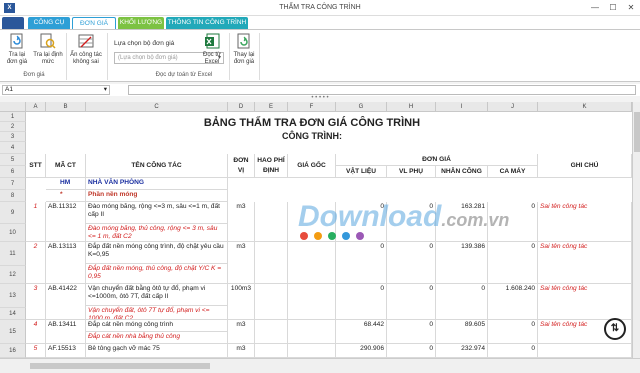  I want to click on file-tab, so click(13, 23).